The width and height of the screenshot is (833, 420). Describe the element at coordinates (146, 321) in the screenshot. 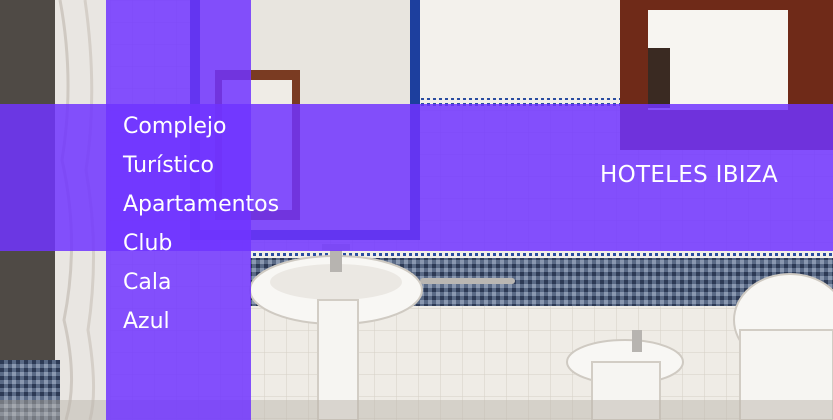

I see `hotel-name-line: Azul` at that location.